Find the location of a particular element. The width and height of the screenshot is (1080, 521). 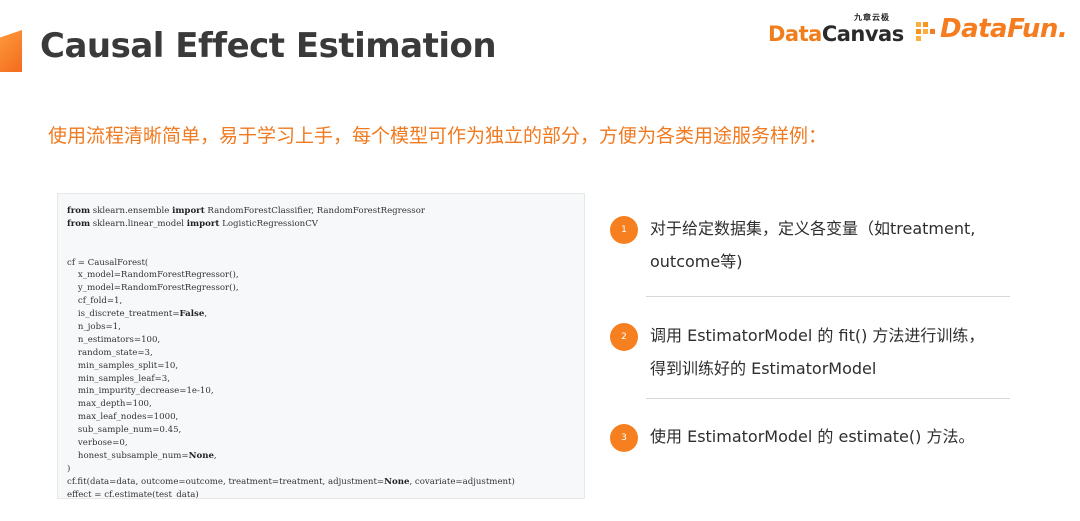

code-text: cf_fold=1, is located at coordinates (95, 301).